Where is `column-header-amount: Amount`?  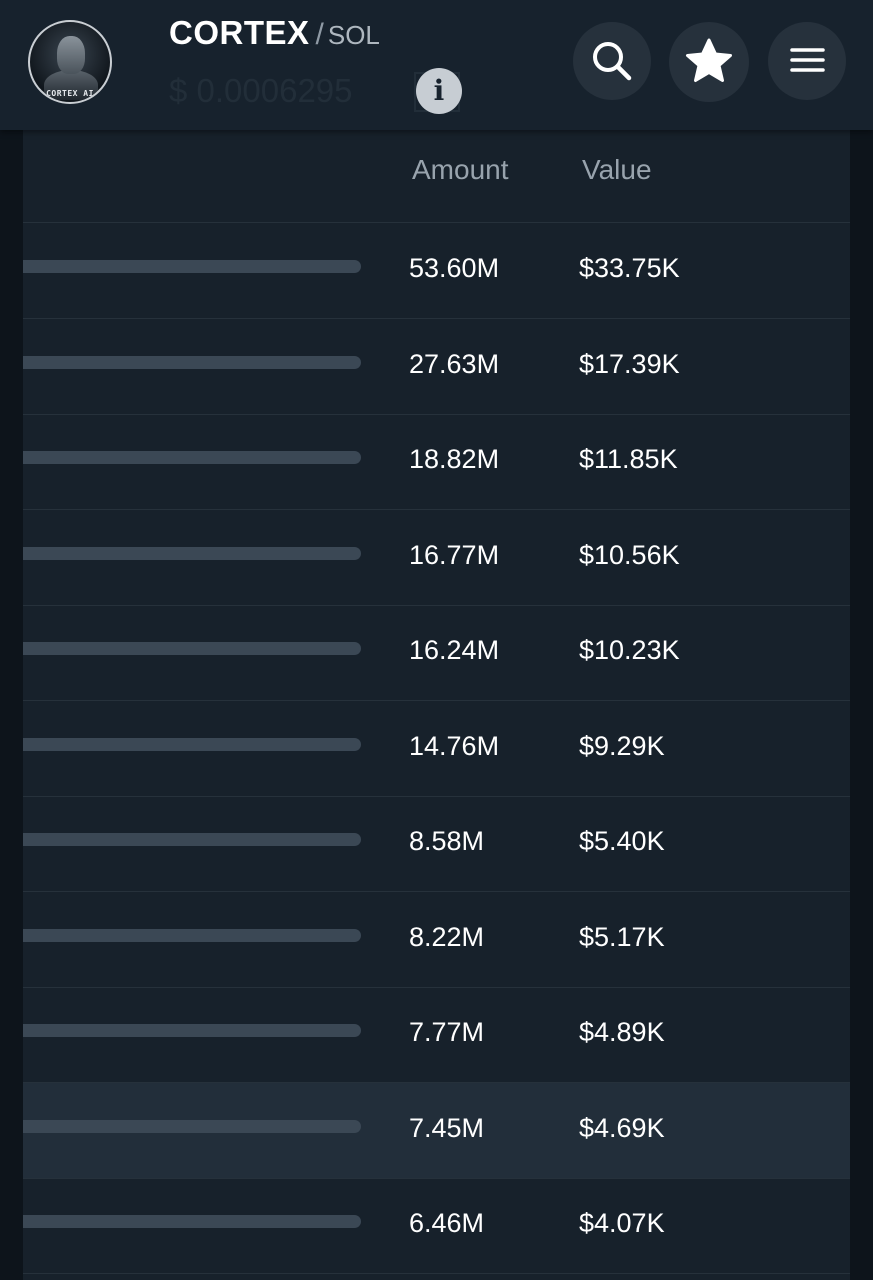 column-header-amount: Amount is located at coordinates (460, 170).